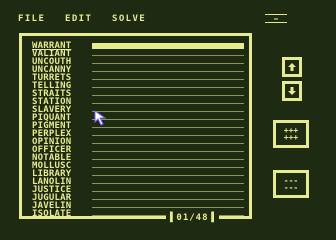 The height and width of the screenshot is (240, 336). I want to click on add-button: +++ +++, so click(291, 134).